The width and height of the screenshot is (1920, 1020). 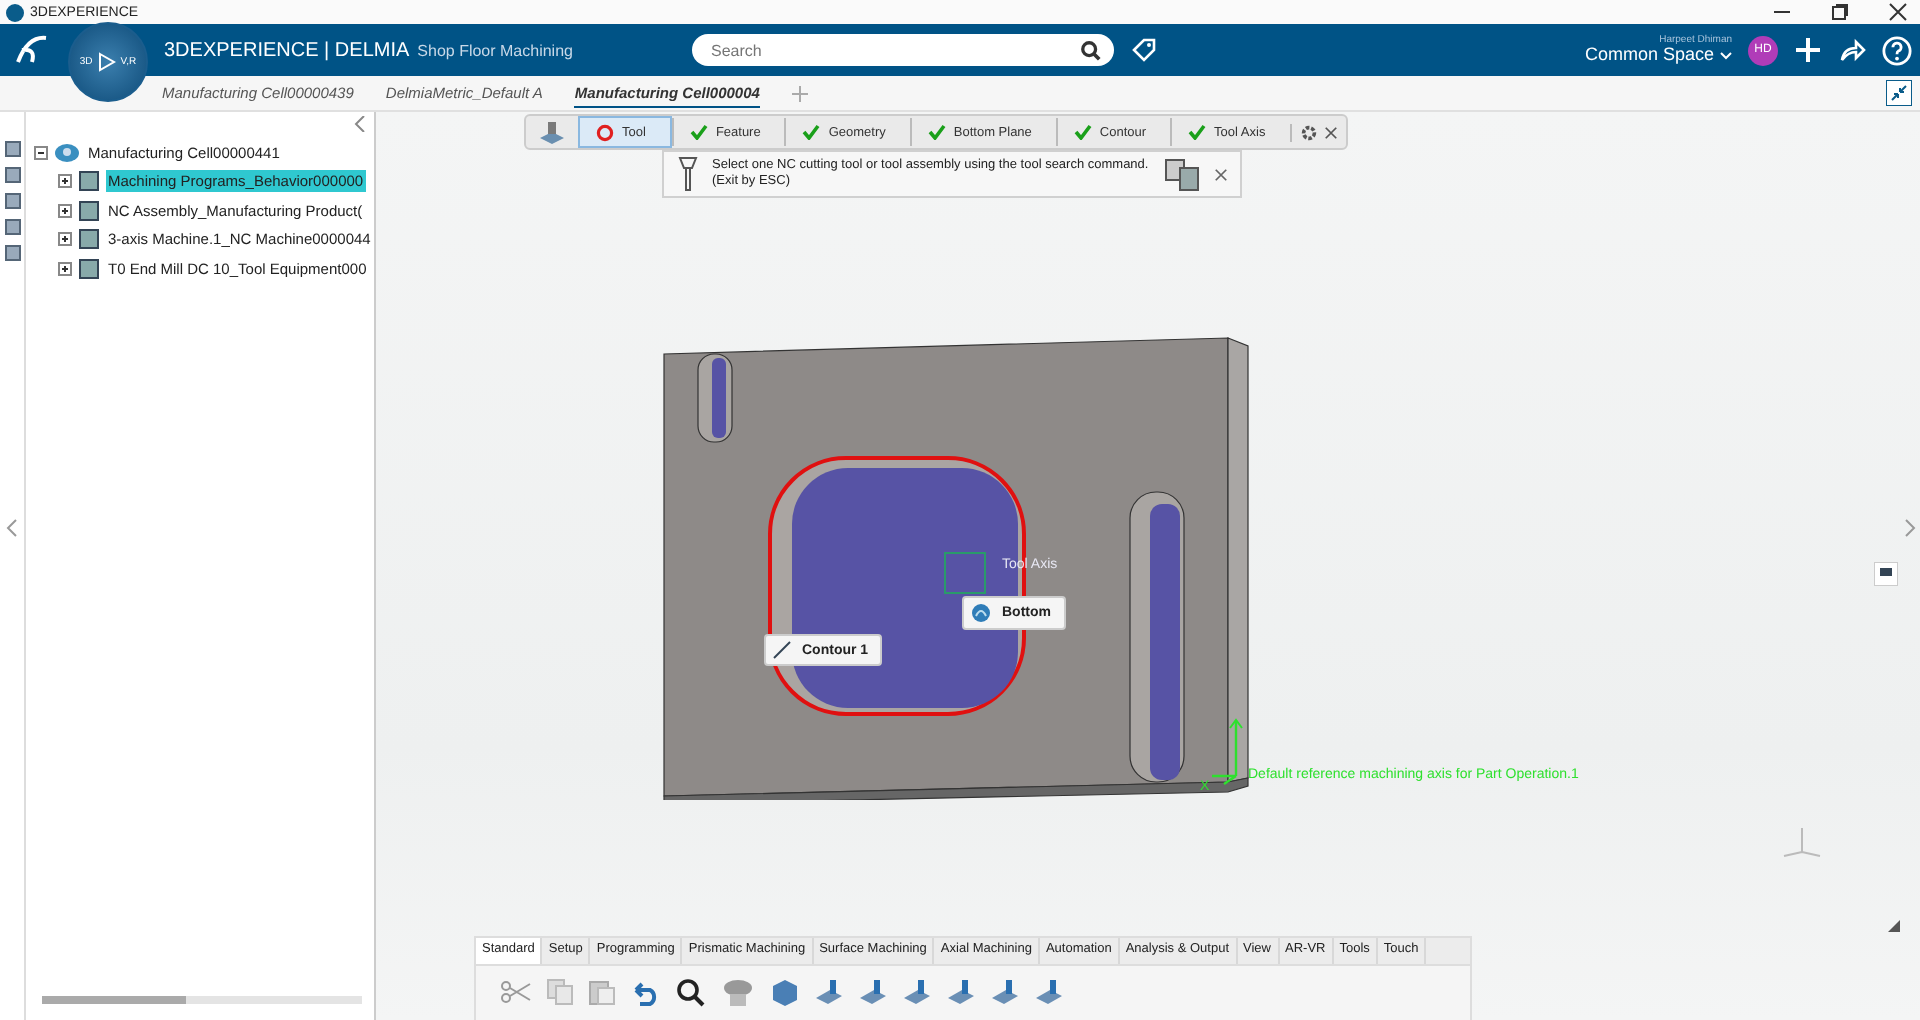 What do you see at coordinates (688, 174) in the screenshot?
I see `cutter-icon` at bounding box center [688, 174].